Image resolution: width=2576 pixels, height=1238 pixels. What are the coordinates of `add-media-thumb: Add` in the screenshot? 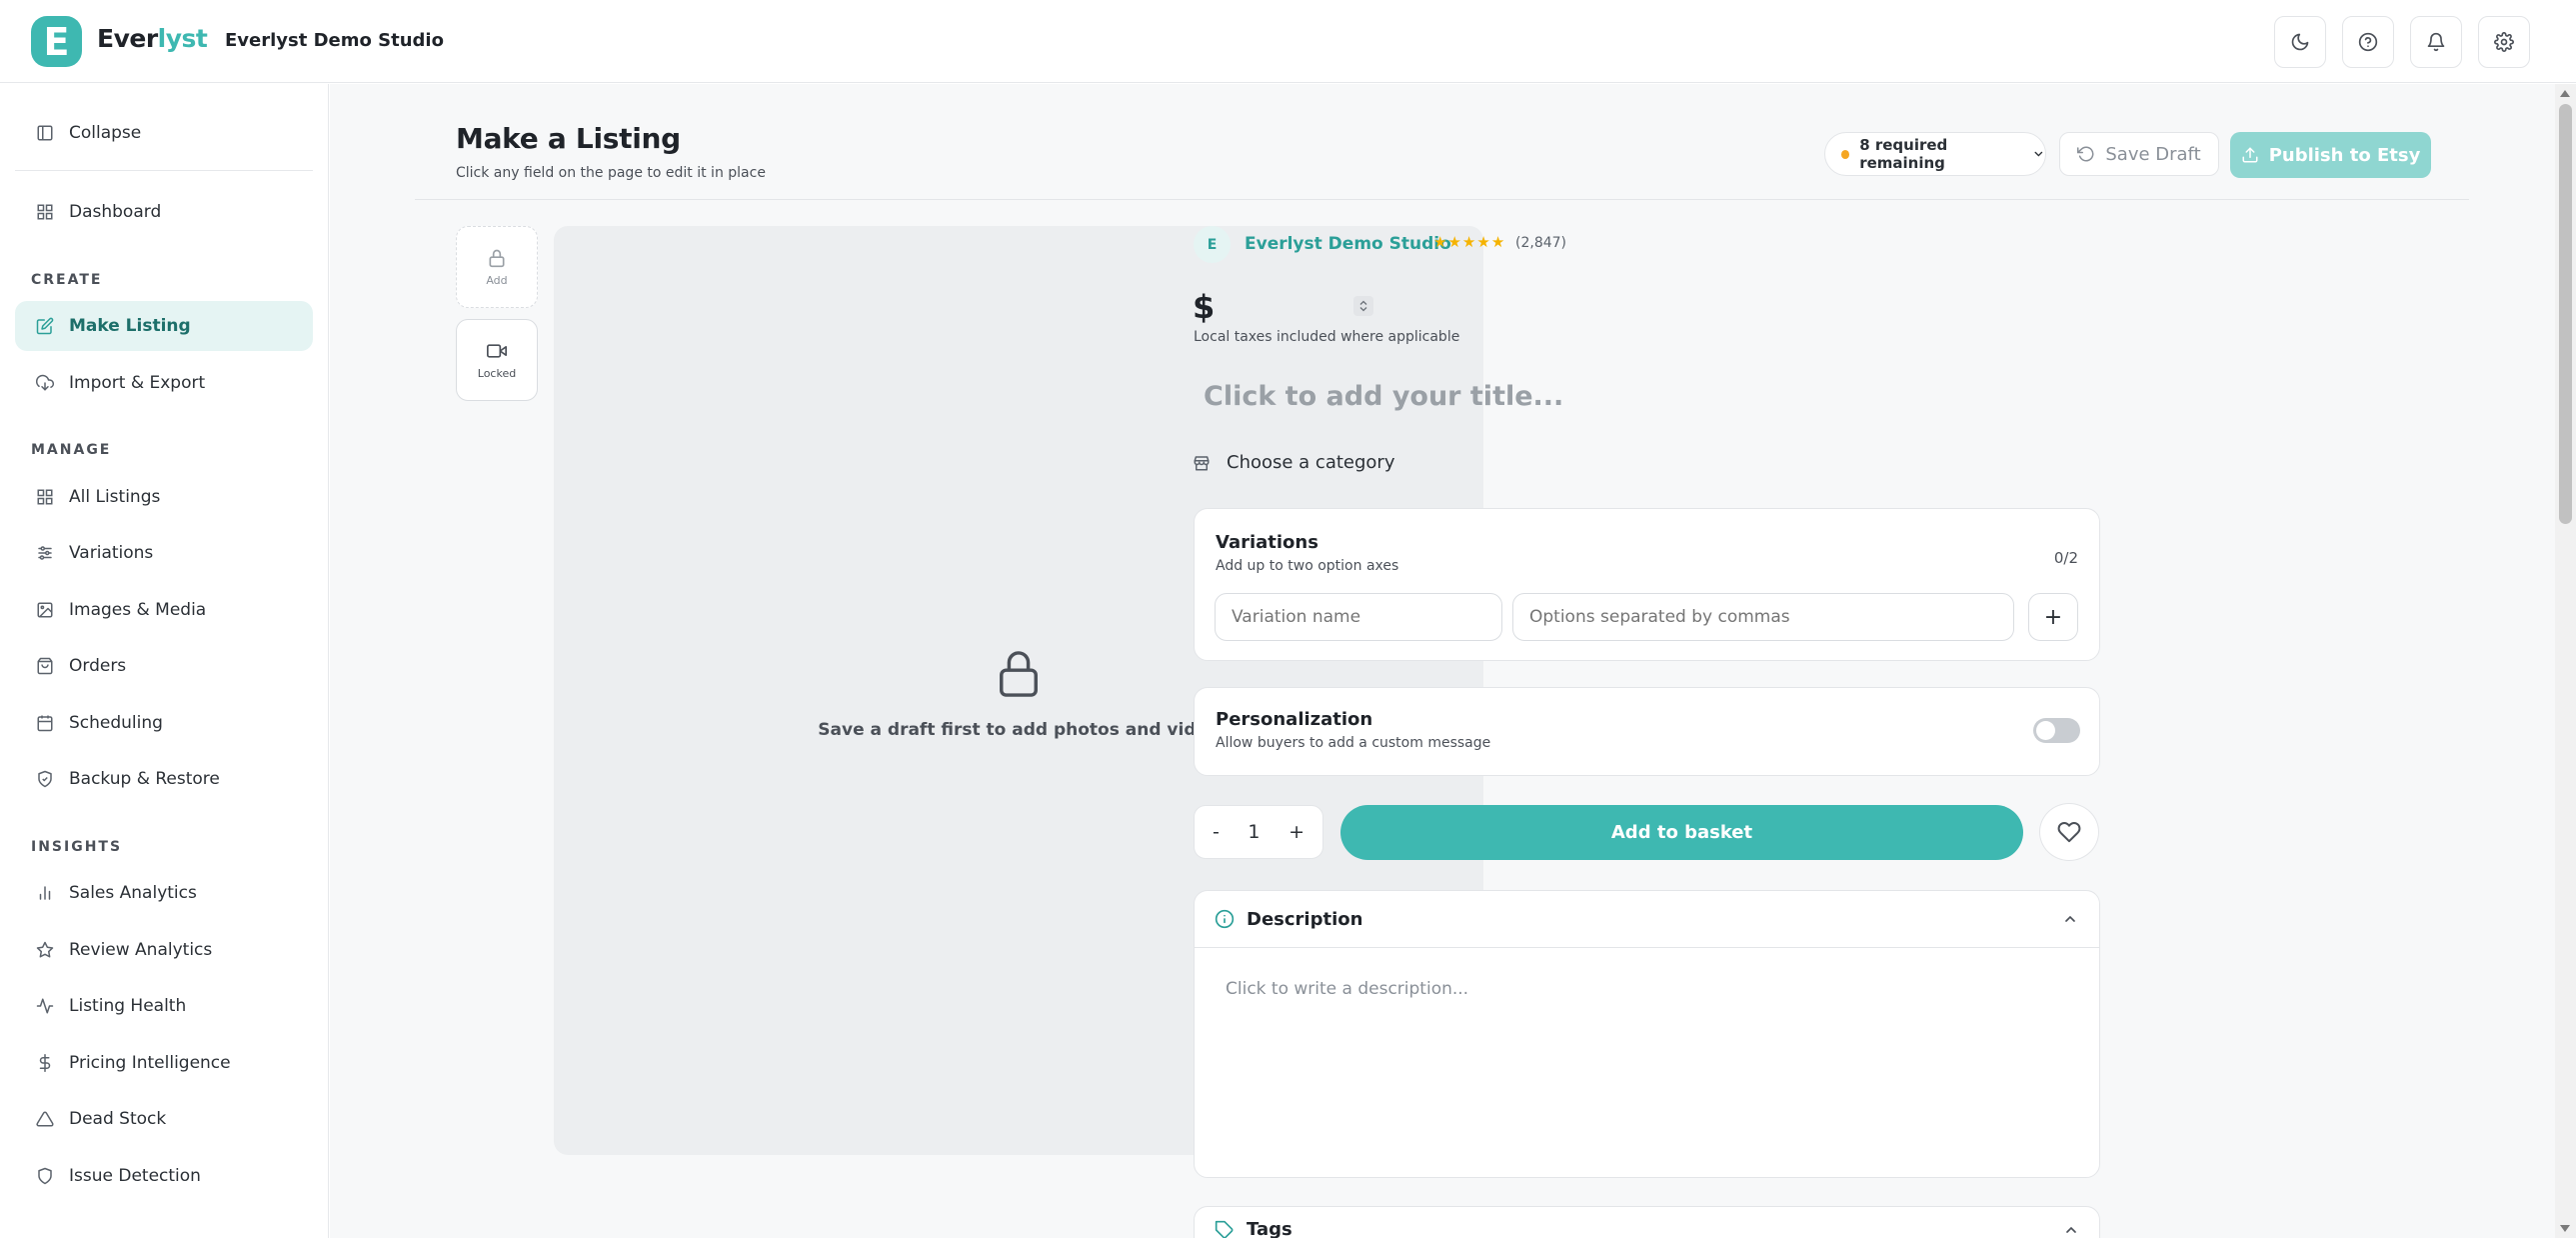 It's located at (497, 267).